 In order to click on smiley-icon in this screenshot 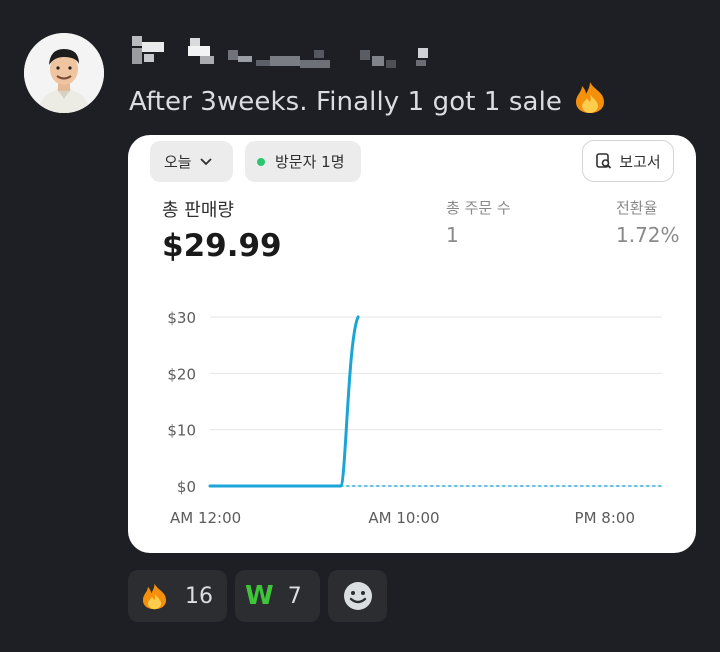, I will do `click(357, 596)`.